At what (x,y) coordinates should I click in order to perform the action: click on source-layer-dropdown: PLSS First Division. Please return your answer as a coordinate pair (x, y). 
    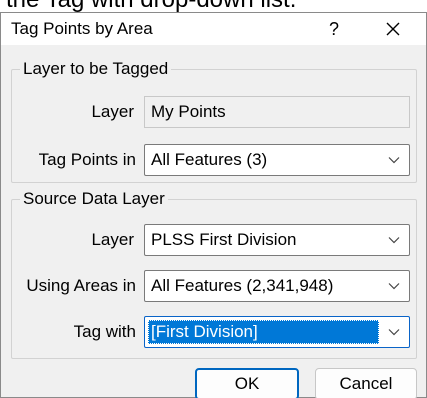
    Looking at the image, I should click on (277, 240).